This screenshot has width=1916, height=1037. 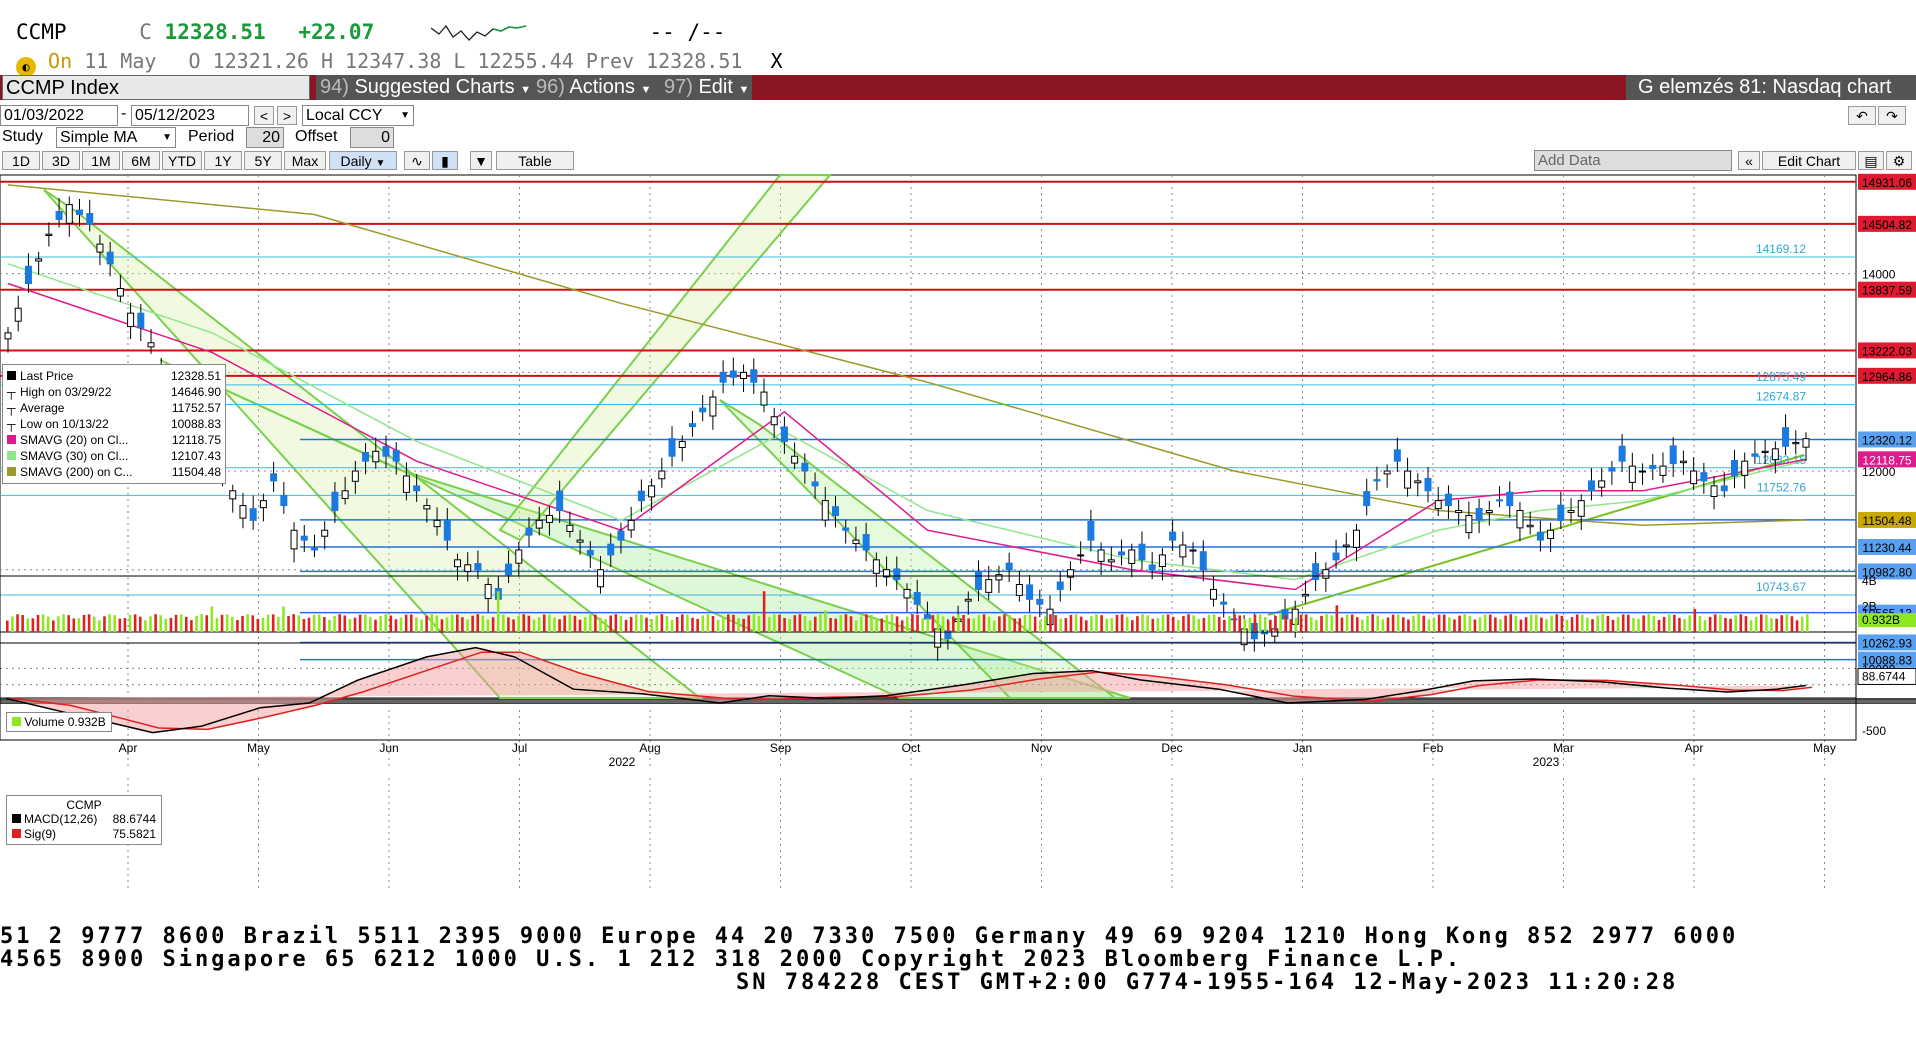 What do you see at coordinates (114, 408) in the screenshot?
I see `legend-row: ┬ Average 11752.57` at bounding box center [114, 408].